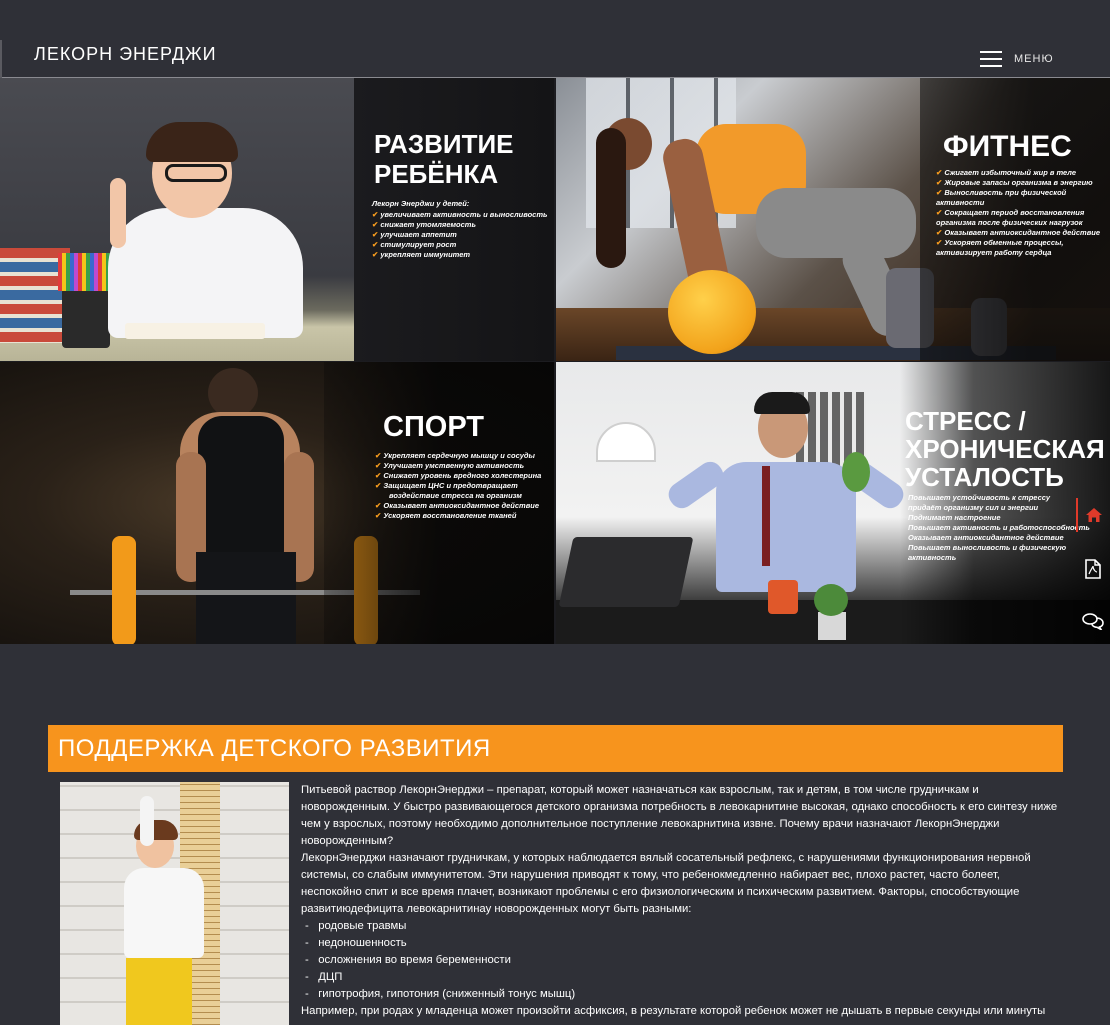  I want to click on benefit-item: Укрепляет сердечную мышцу и сосуды, so click(458, 456).